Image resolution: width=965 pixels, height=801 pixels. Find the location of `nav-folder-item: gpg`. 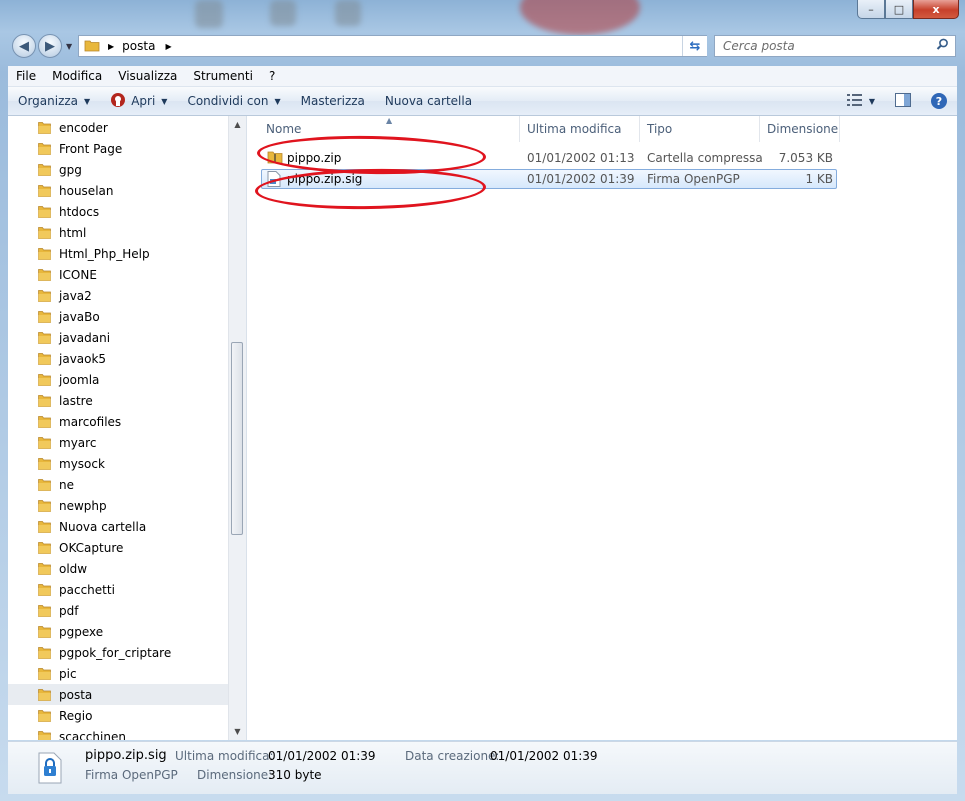

nav-folder-item: gpg is located at coordinates (119, 169).